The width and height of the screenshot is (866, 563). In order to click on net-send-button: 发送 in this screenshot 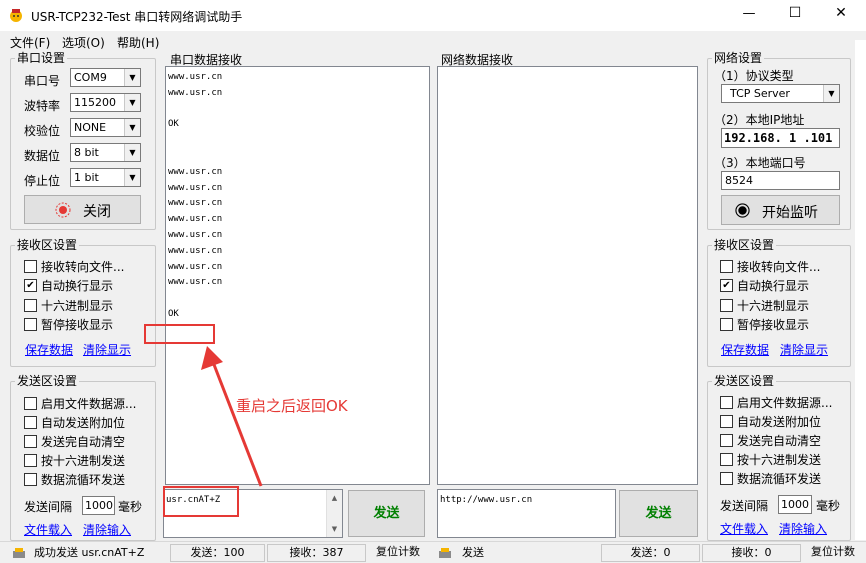, I will do `click(658, 513)`.